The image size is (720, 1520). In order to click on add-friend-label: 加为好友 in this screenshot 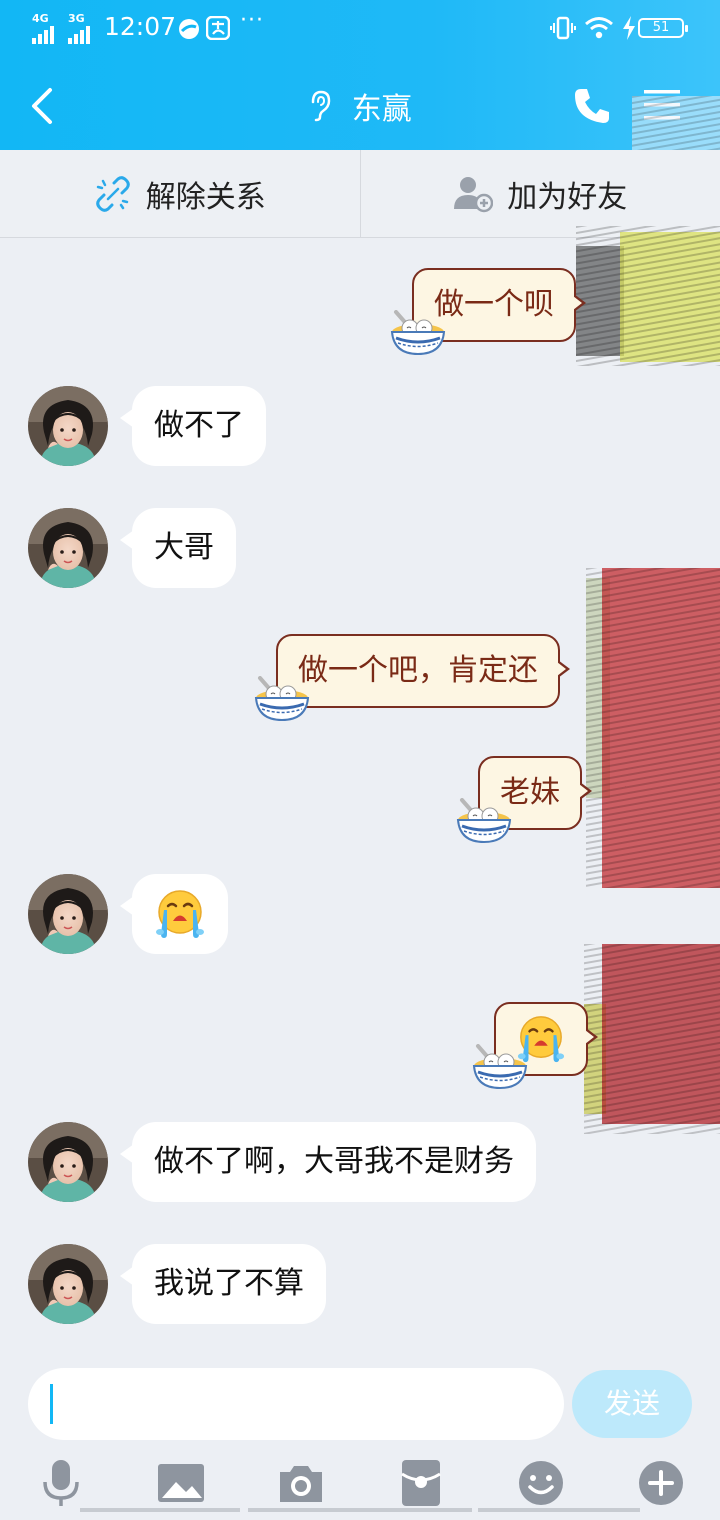, I will do `click(567, 197)`.